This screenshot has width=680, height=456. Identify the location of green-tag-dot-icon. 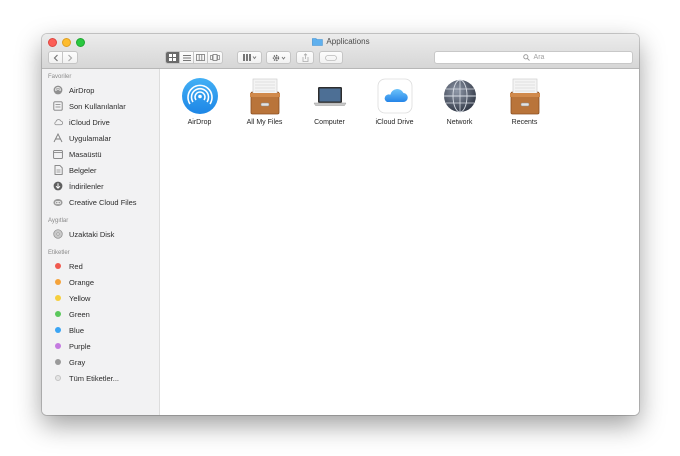
(58, 314).